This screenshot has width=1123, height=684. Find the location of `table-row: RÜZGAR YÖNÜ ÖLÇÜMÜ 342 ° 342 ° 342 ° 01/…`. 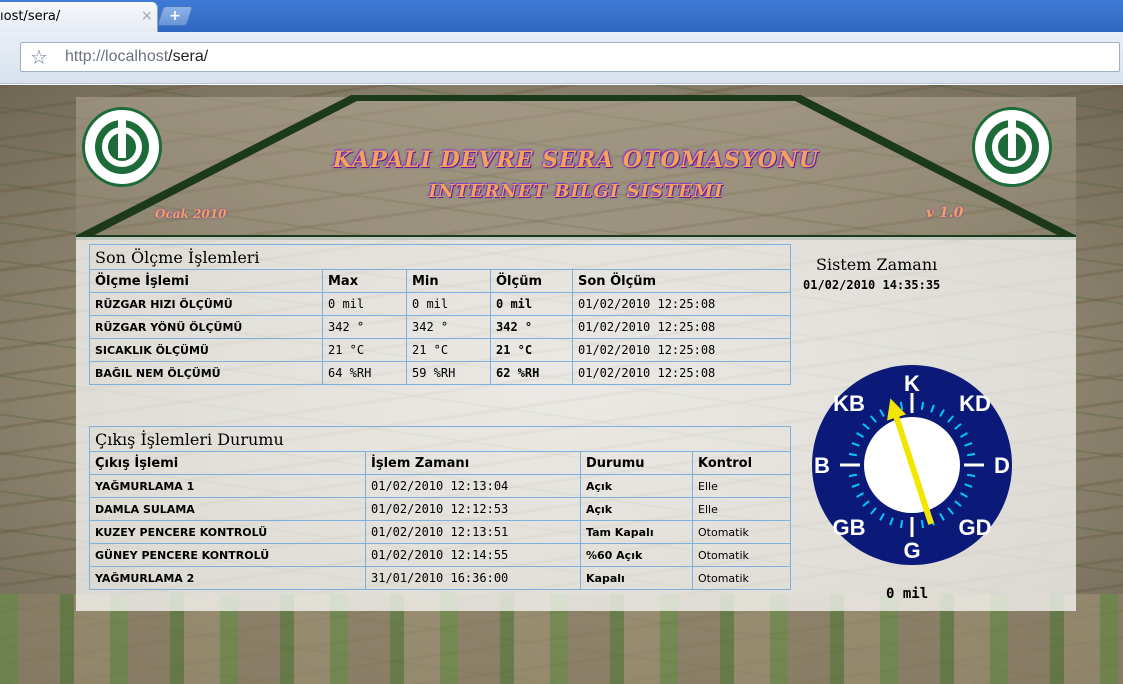

table-row: RÜZGAR YÖNÜ ÖLÇÜMÜ 342 ° 342 ° 342 ° 01/… is located at coordinates (440, 327).